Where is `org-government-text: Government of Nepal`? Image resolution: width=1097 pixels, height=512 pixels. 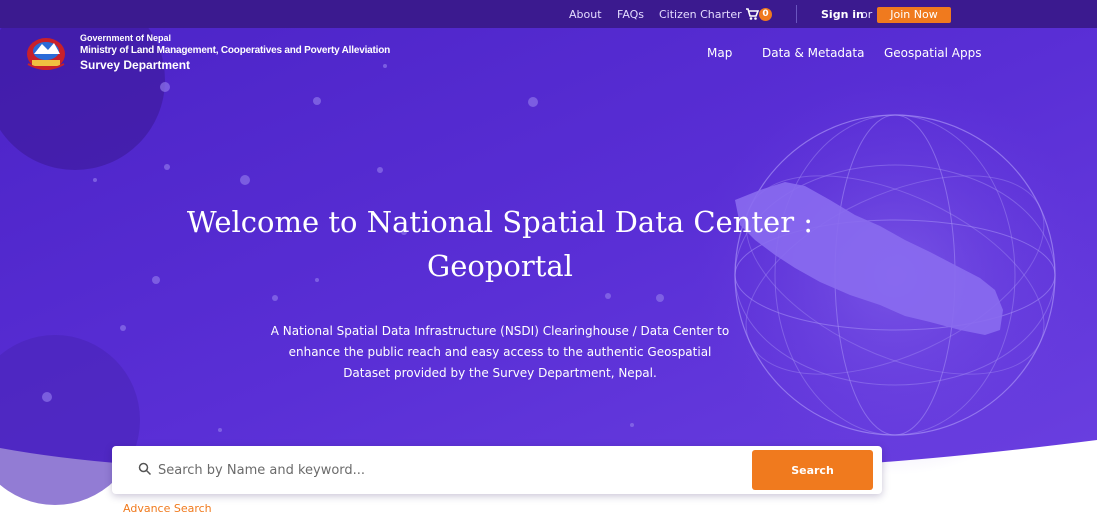 org-government-text: Government of Nepal is located at coordinates (126, 38).